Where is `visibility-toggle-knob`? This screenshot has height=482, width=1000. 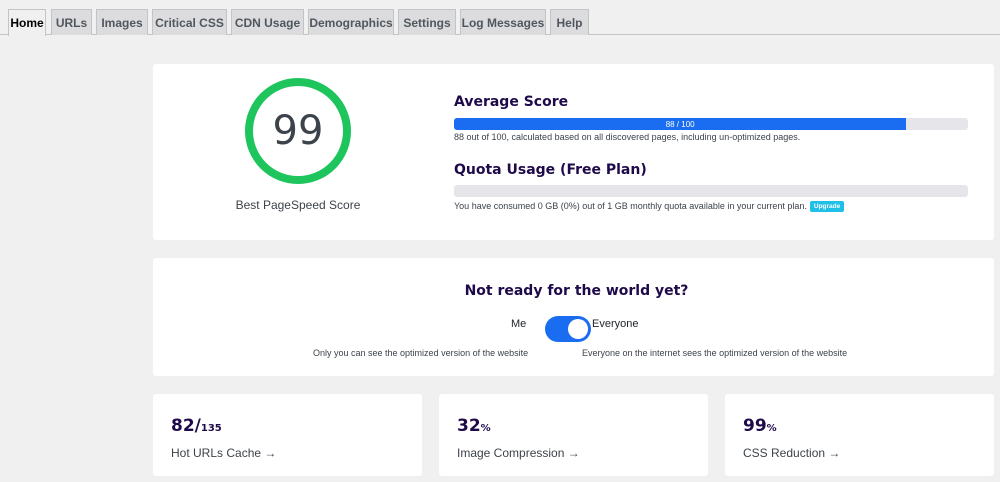
visibility-toggle-knob is located at coordinates (578, 329).